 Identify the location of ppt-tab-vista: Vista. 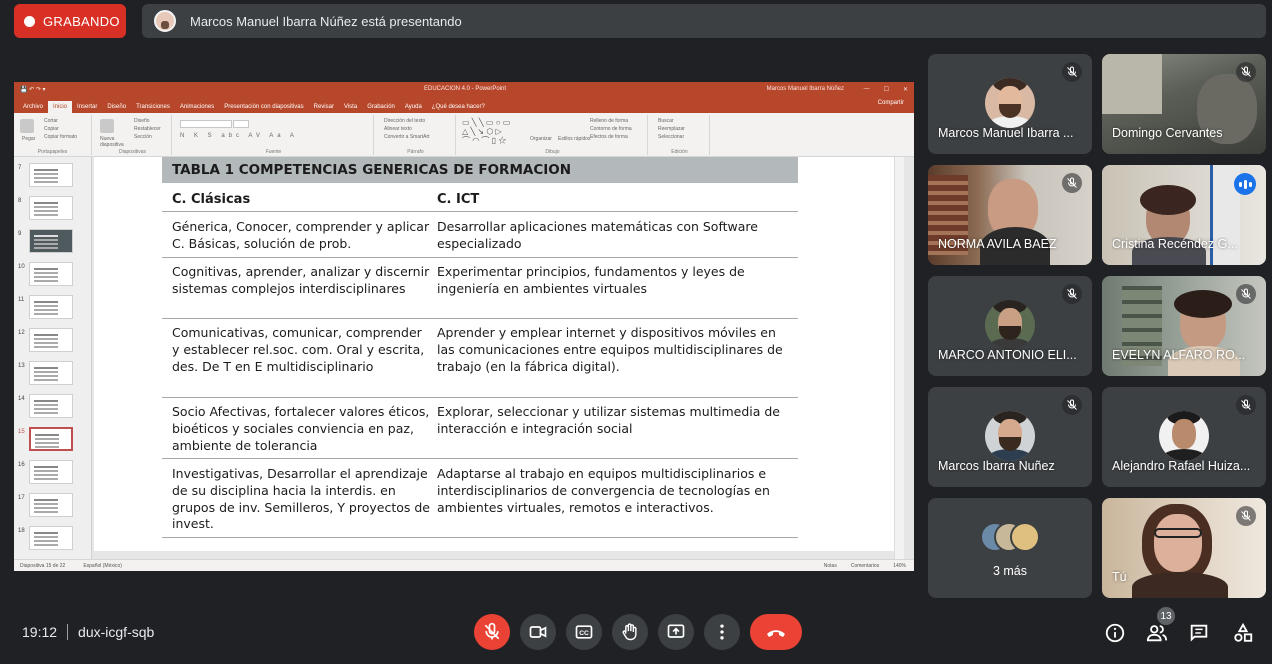
(350, 107).